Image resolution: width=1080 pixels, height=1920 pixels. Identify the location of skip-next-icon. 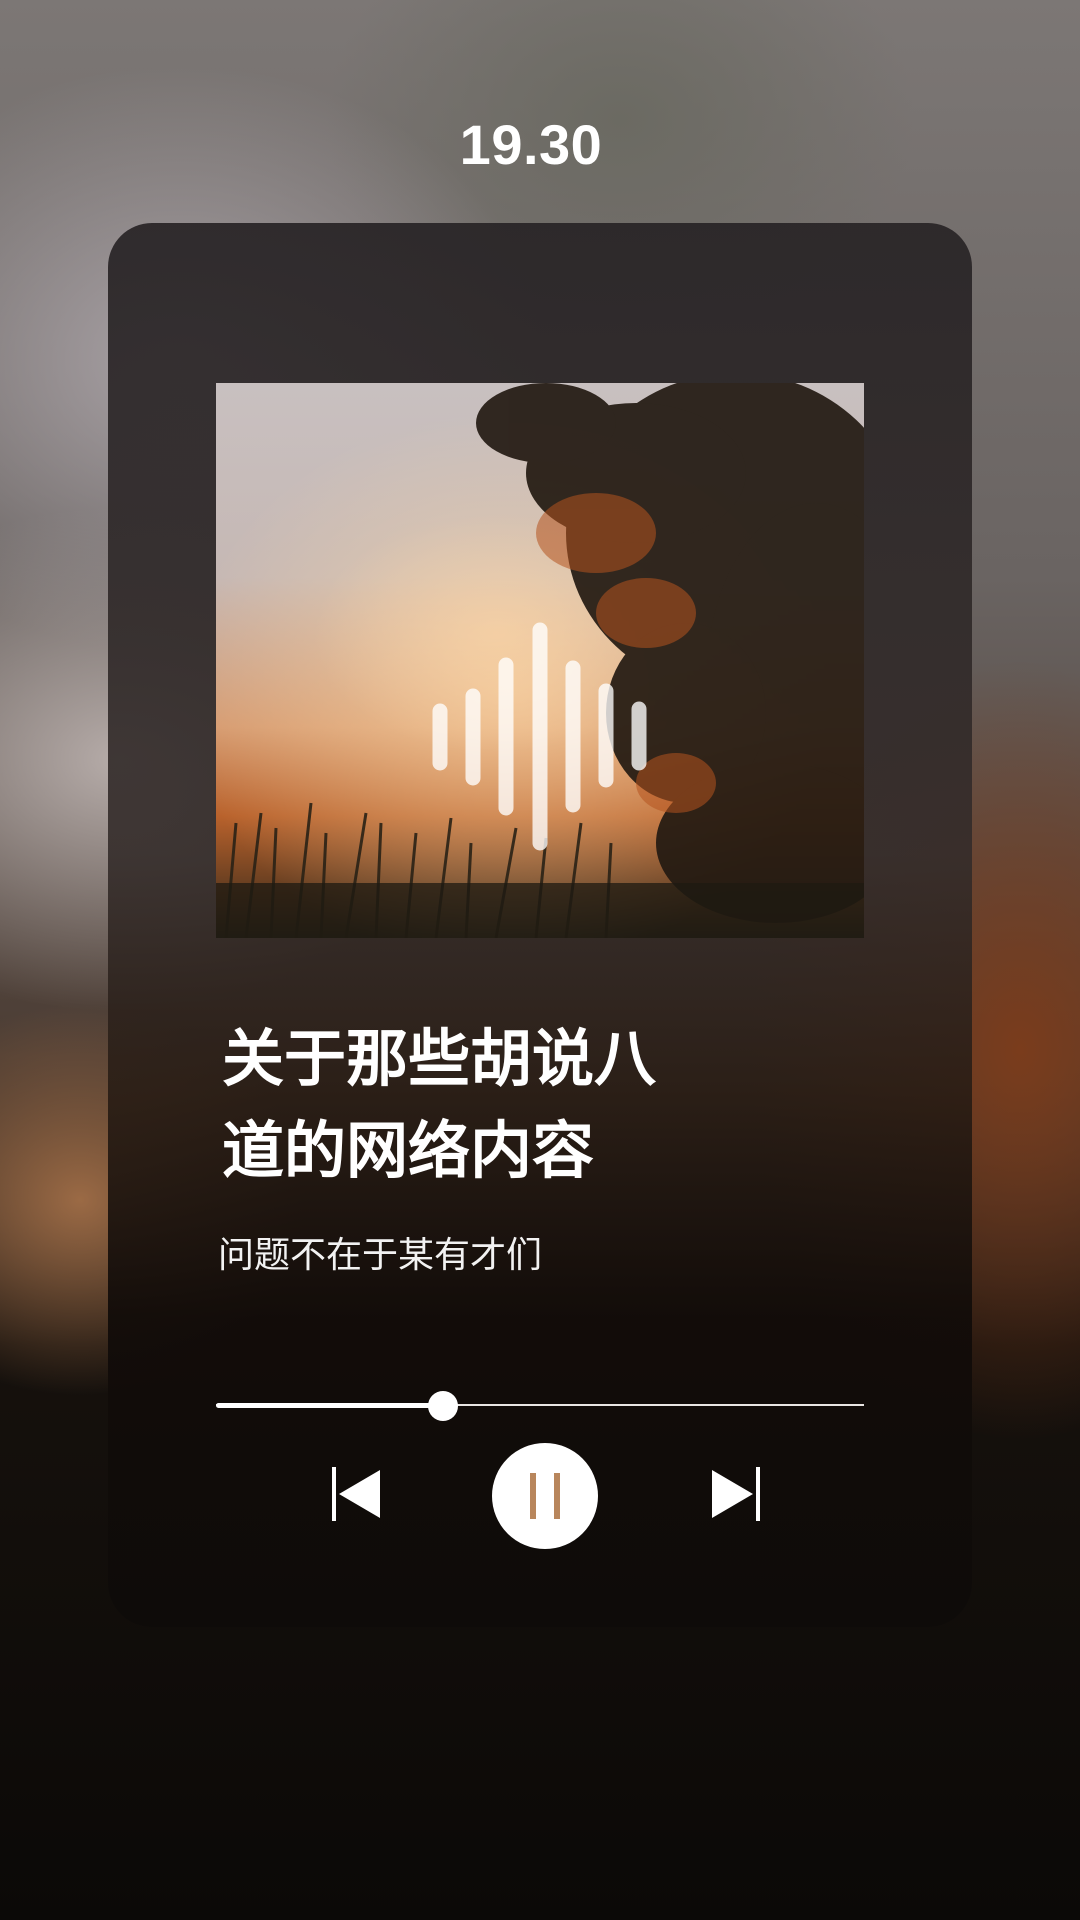
(736, 1494).